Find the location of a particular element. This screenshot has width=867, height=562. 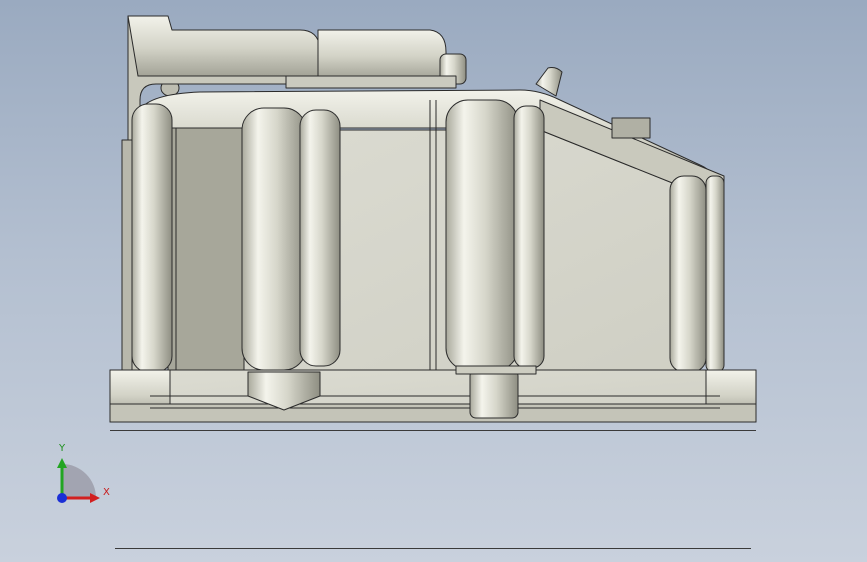

top-back-rail-right is located at coordinates (382, 56).